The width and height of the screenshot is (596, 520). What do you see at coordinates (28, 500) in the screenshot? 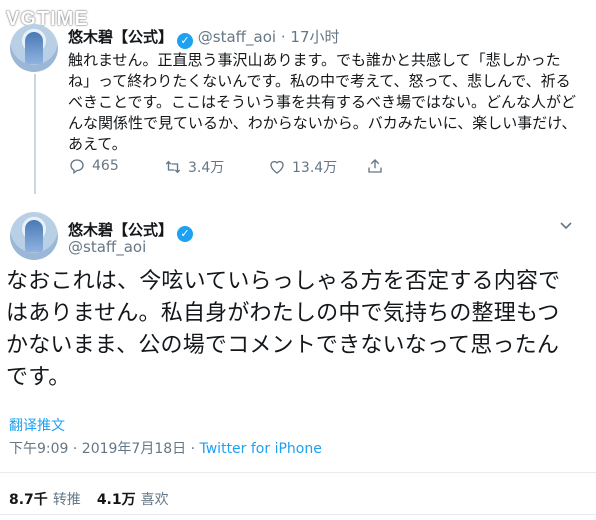
I see `retweet-stat-count: 8.7千` at bounding box center [28, 500].